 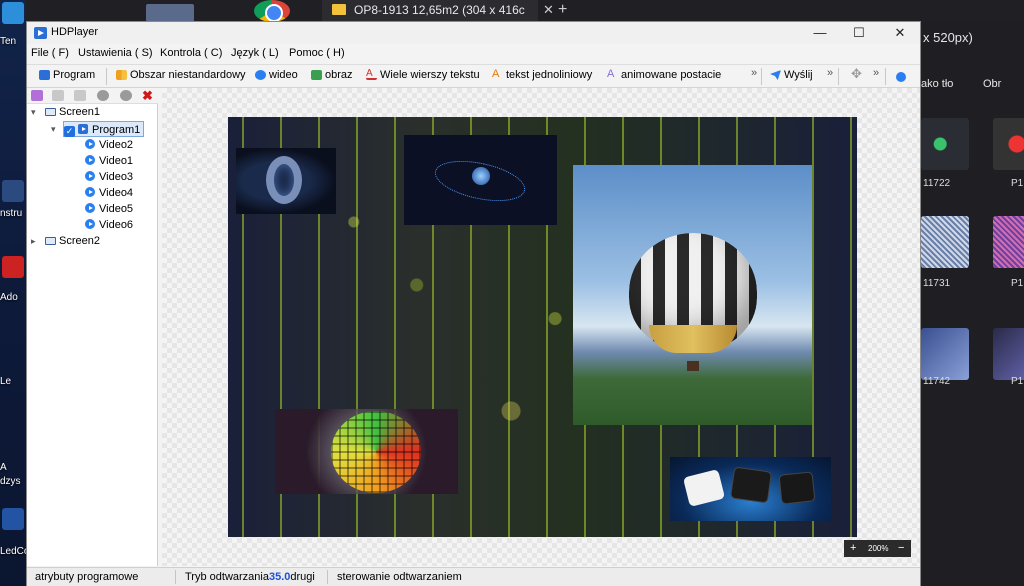 What do you see at coordinates (901, 548) in the screenshot?
I see `zoom-out-button: −` at bounding box center [901, 548].